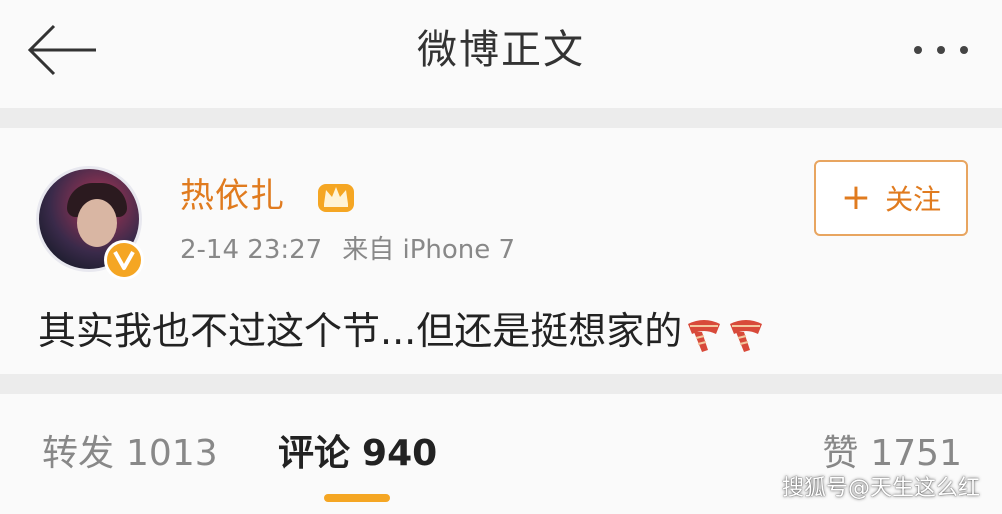 The image size is (1002, 514). What do you see at coordinates (429, 250) in the screenshot?
I see `post-source: 来自 iPhone 7` at bounding box center [429, 250].